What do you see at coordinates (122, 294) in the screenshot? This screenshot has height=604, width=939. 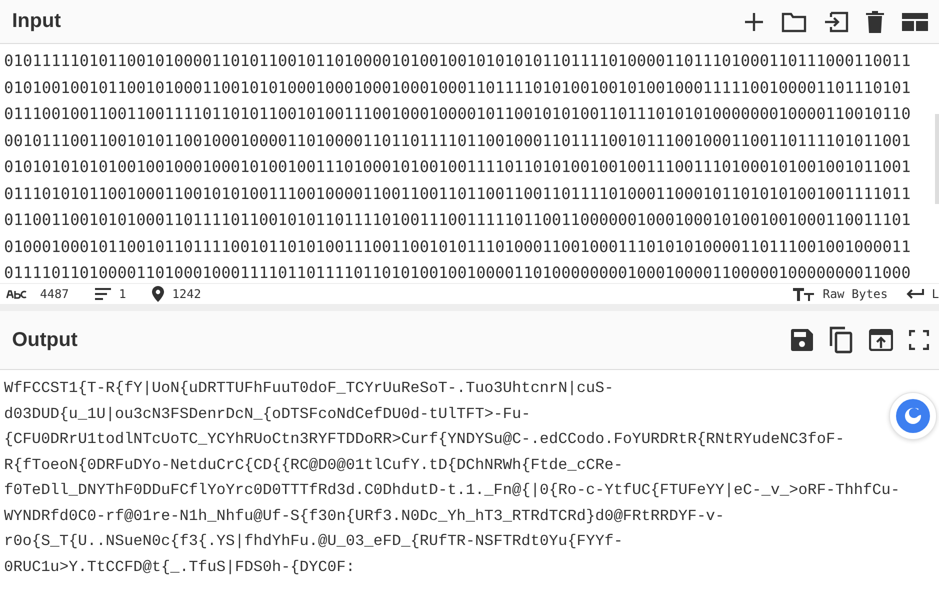 I see `lines-value: 1` at bounding box center [122, 294].